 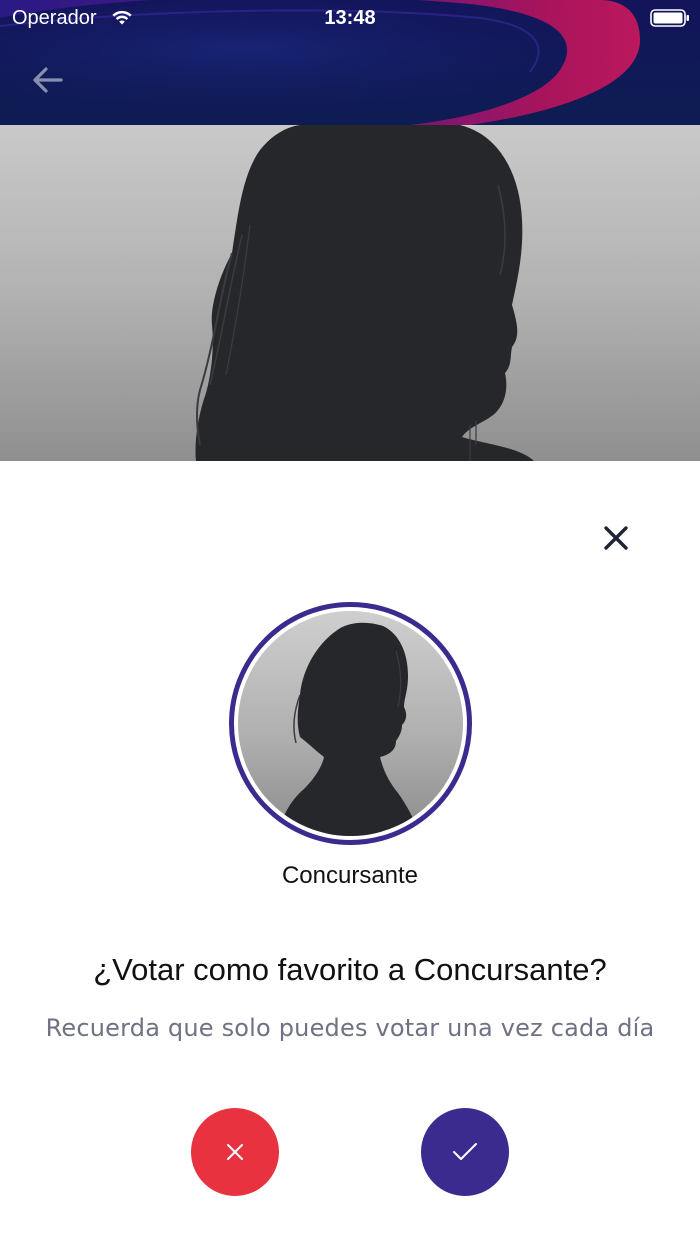 I want to click on contestant-avatar-ring, so click(x=350, y=723).